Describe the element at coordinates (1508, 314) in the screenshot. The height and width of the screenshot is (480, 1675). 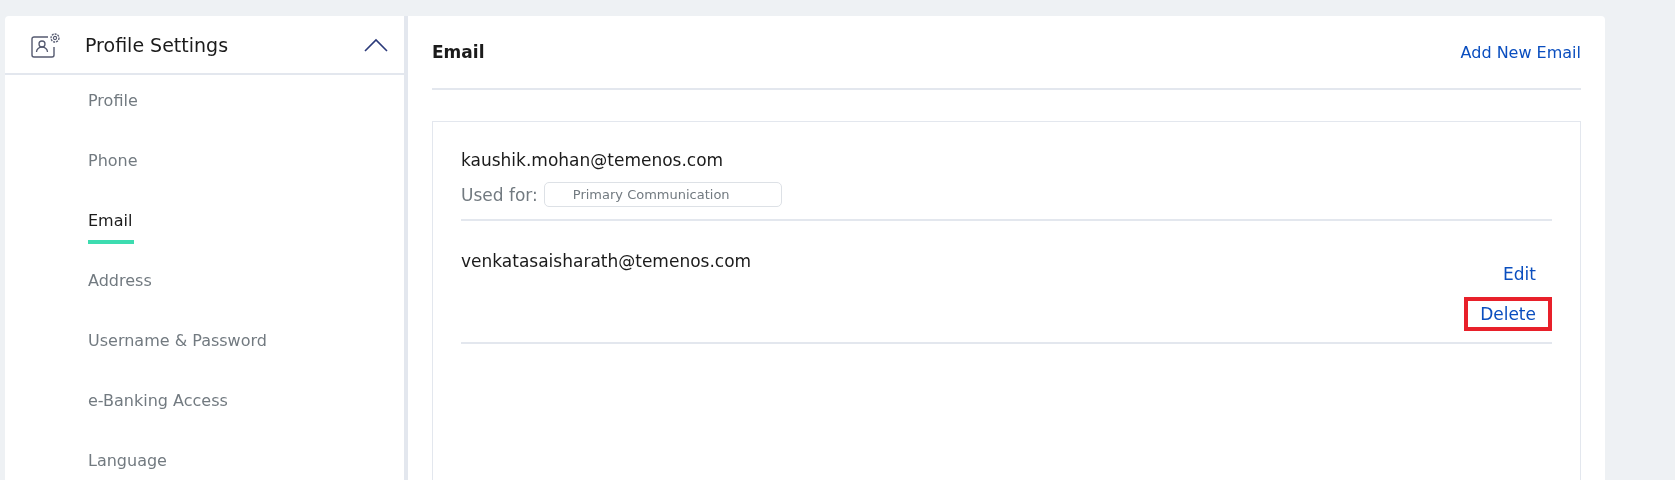
I see `delete-link: Delete` at that location.